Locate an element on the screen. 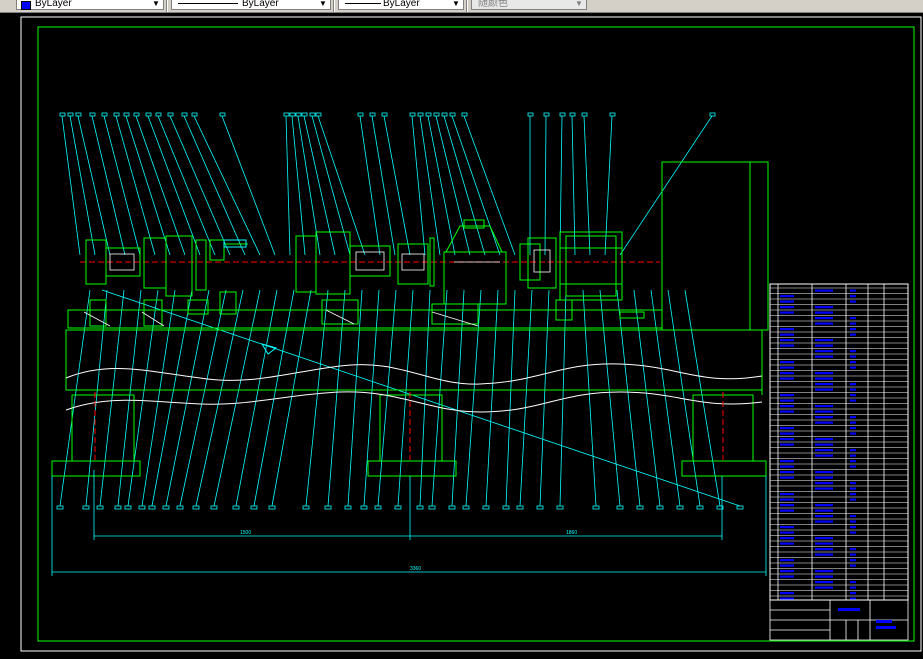 This screenshot has width=923, height=659. lineweight-control-dropdown: ByLayer ▼ is located at coordinates (401, 5).